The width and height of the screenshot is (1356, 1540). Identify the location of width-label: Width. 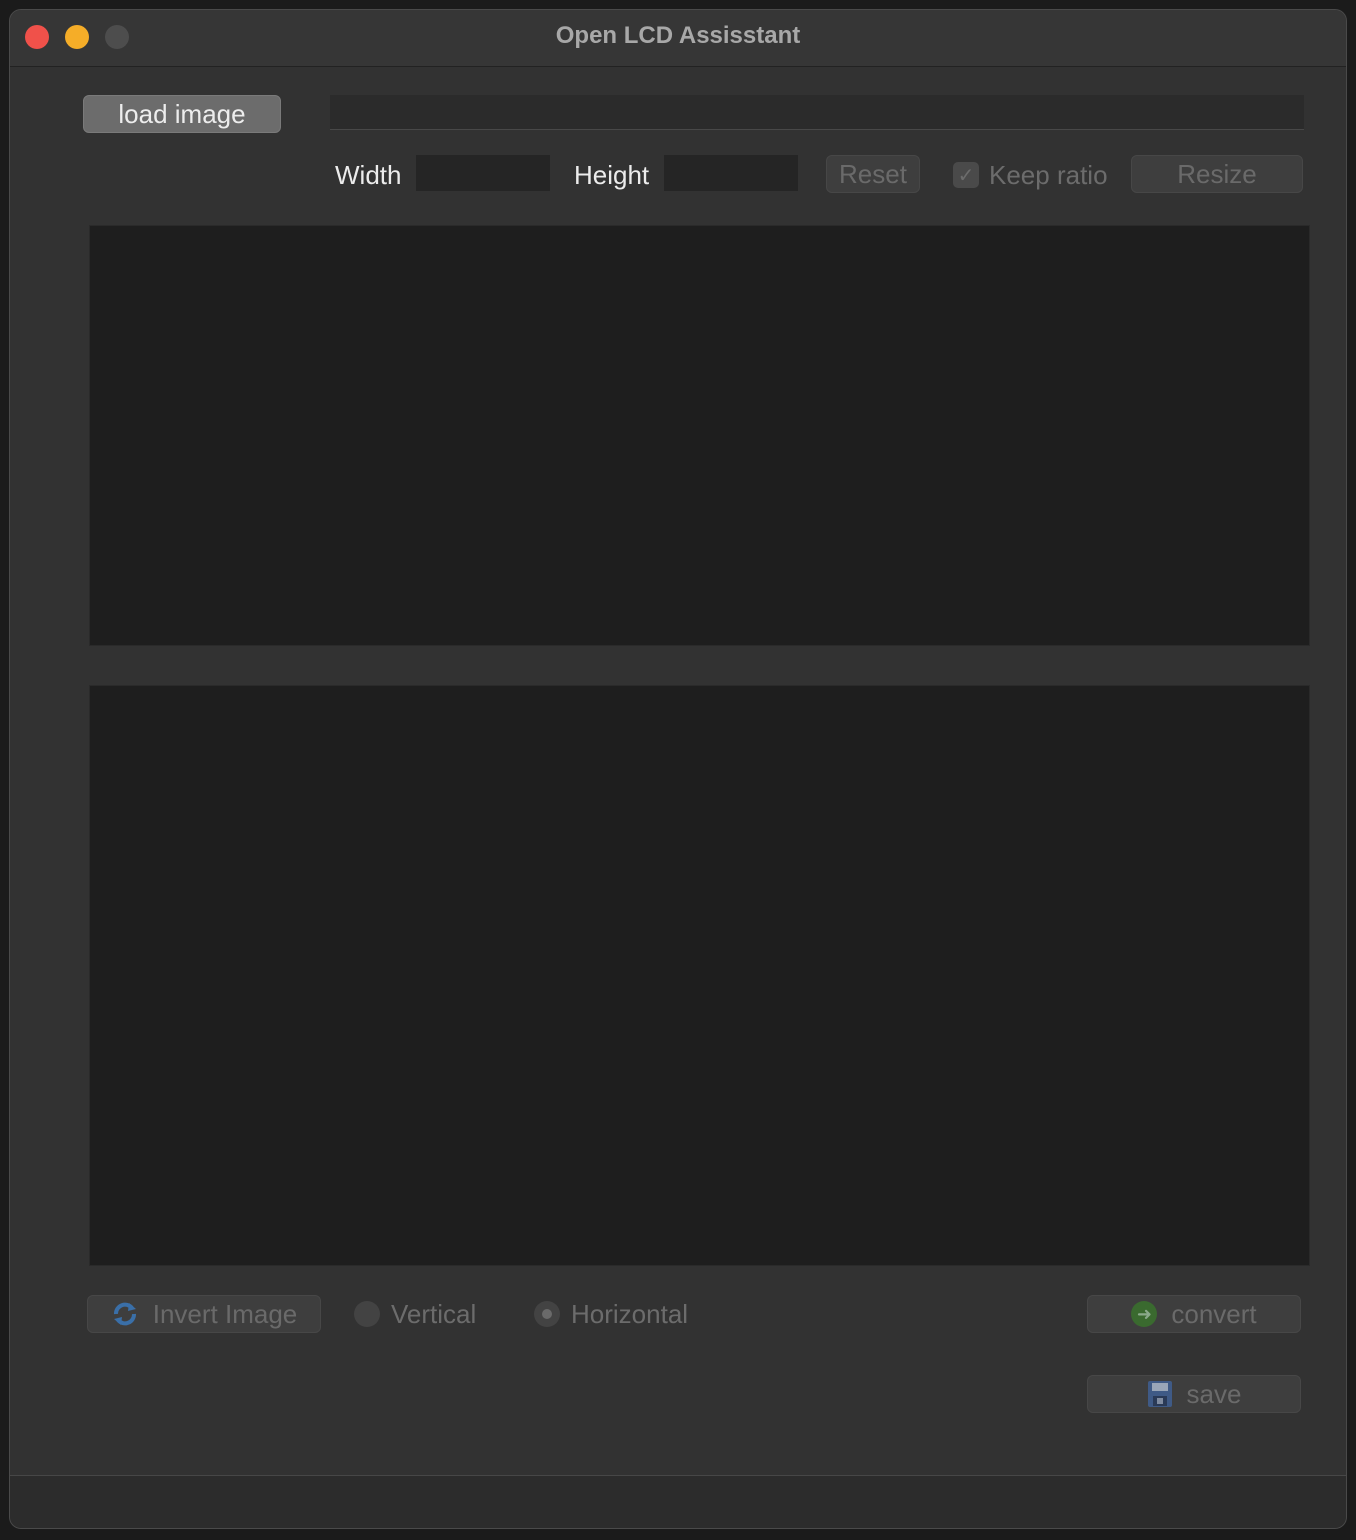
(368, 175).